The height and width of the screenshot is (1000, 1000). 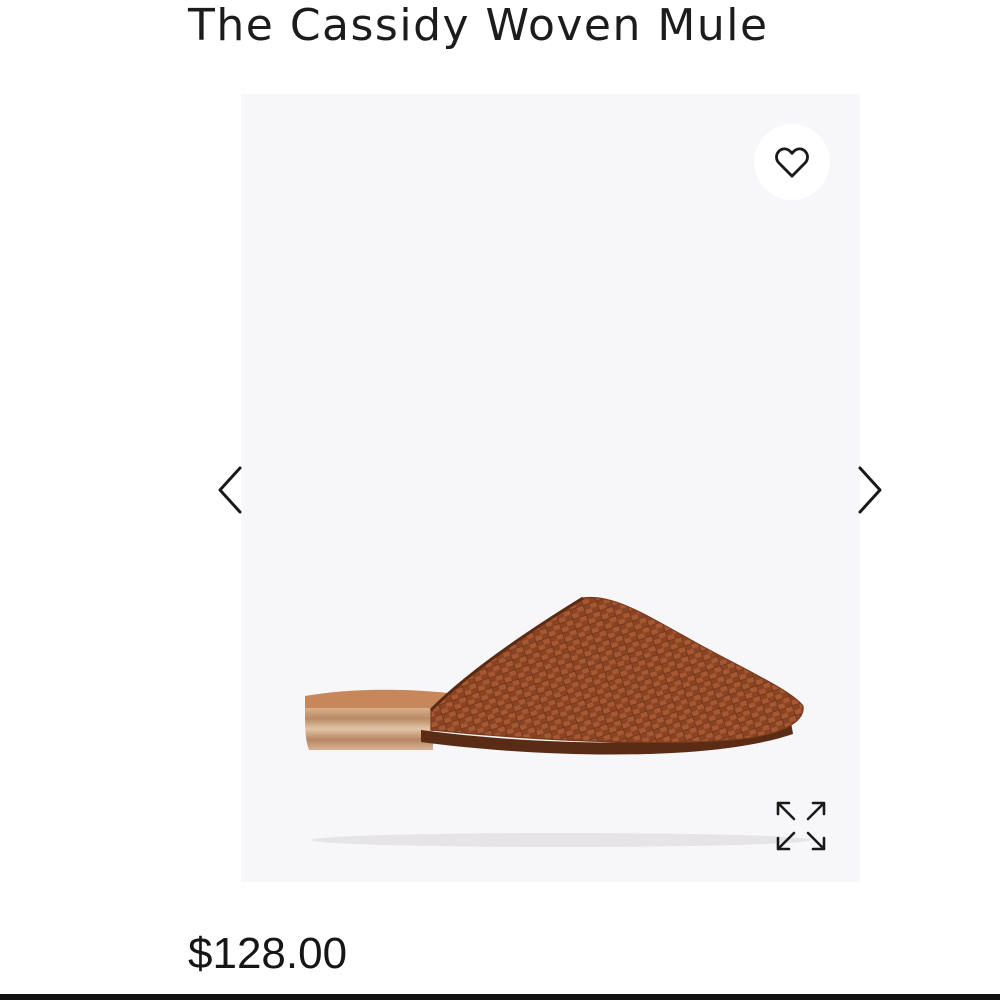 I want to click on heart-outline-icon, so click(x=792, y=162).